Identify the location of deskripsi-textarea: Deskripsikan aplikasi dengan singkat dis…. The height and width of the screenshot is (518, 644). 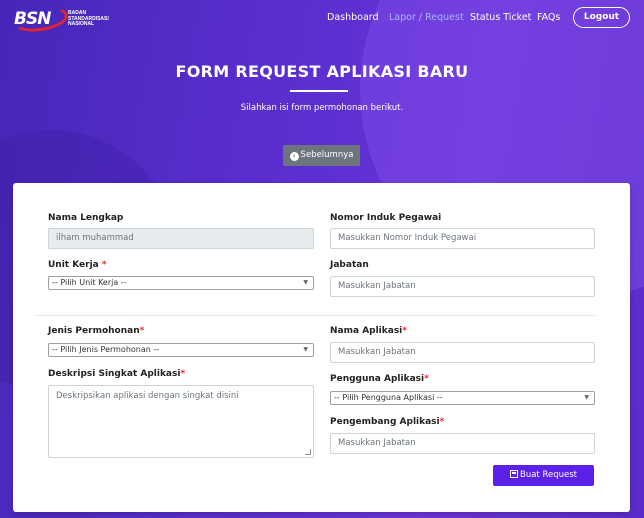
(181, 421).